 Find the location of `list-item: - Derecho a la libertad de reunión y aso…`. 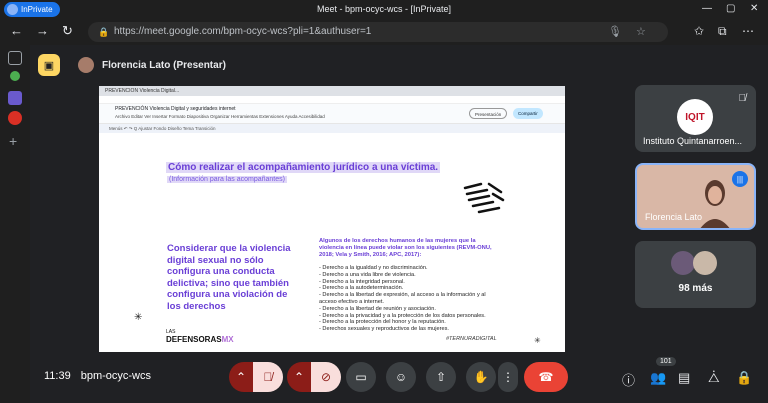

list-item: - Derecho a la libertad de reunión y aso… is located at coordinates (377, 308).